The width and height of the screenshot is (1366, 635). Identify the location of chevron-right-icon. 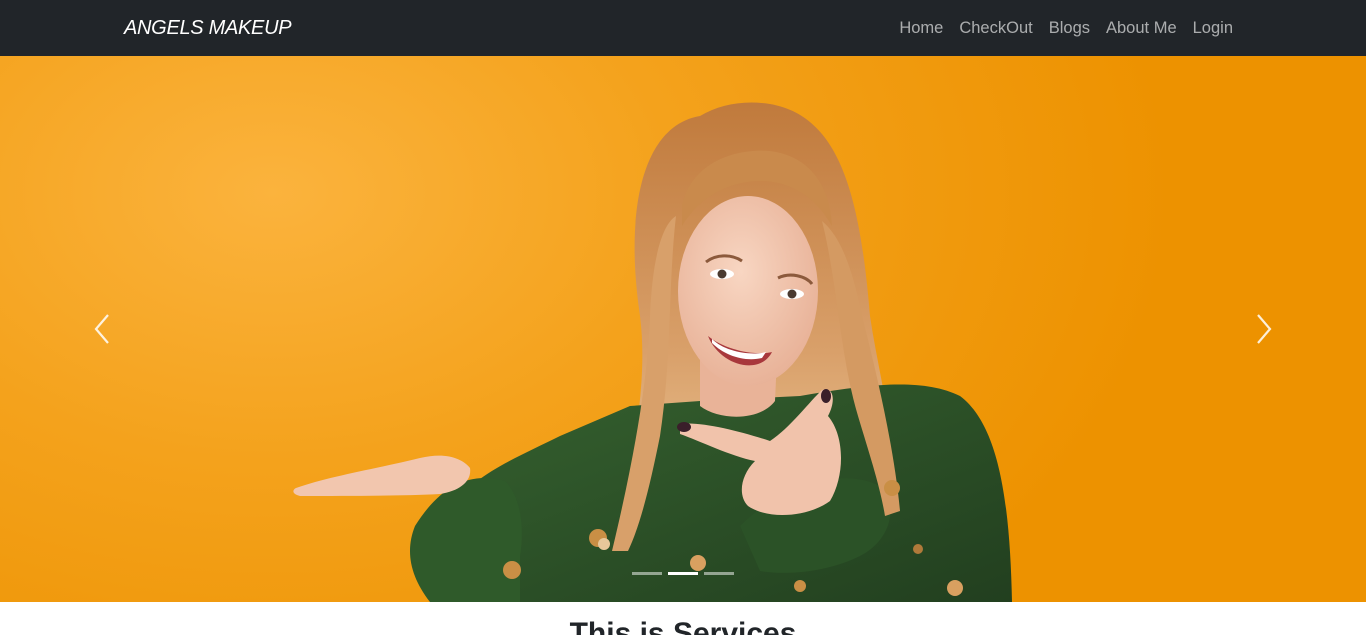
(1264, 329).